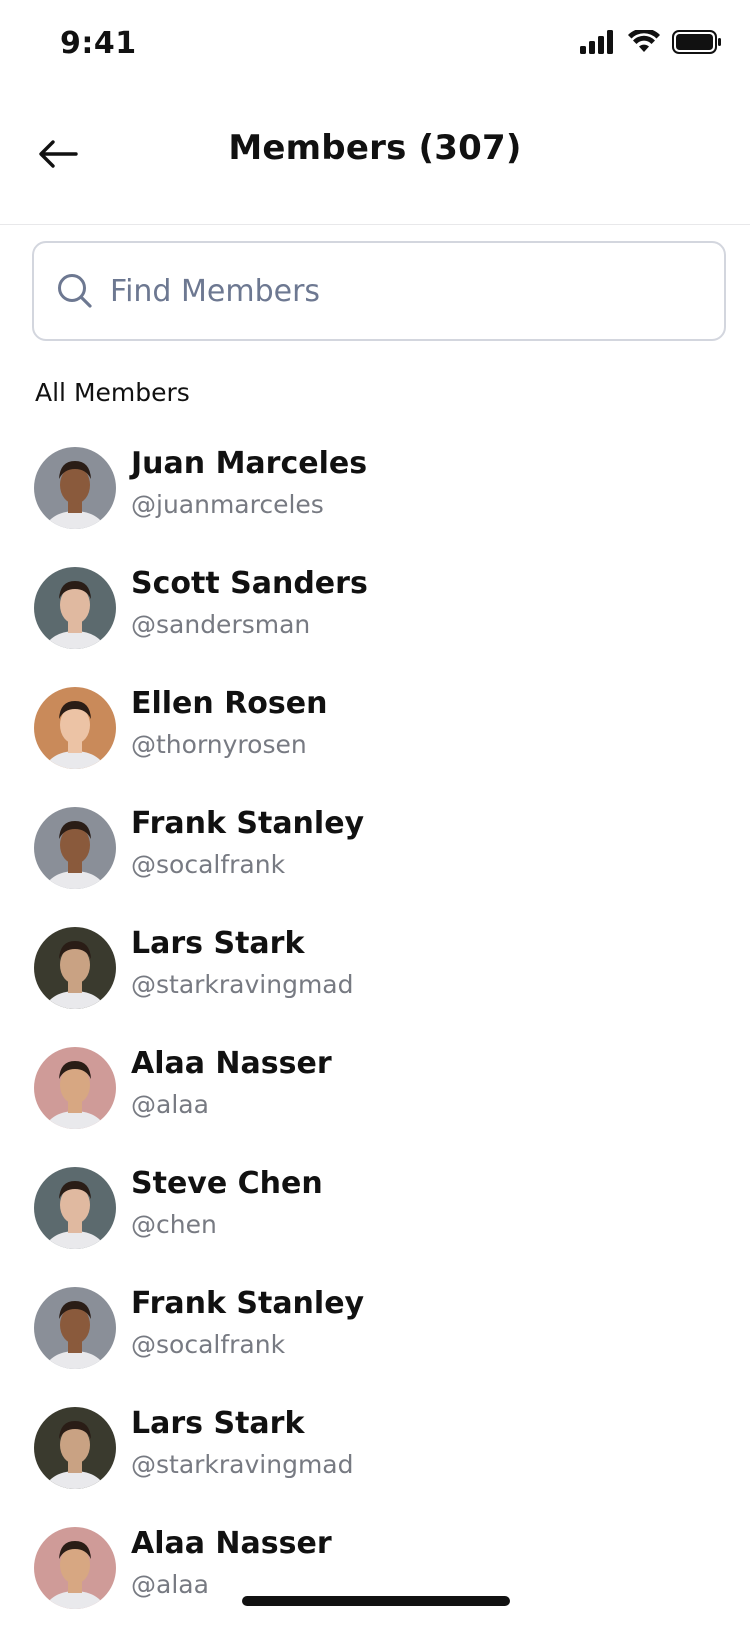 The width and height of the screenshot is (750, 1632). What do you see at coordinates (375, 148) in the screenshot?
I see `page-title: Members (307)` at bounding box center [375, 148].